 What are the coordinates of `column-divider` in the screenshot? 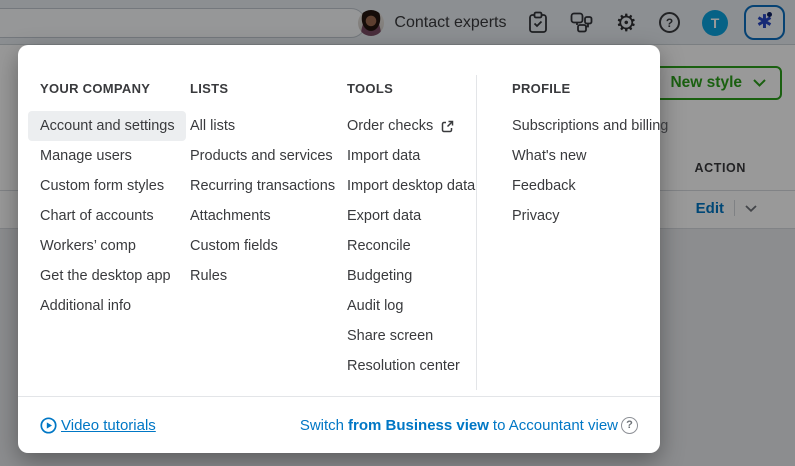 It's located at (476, 232).